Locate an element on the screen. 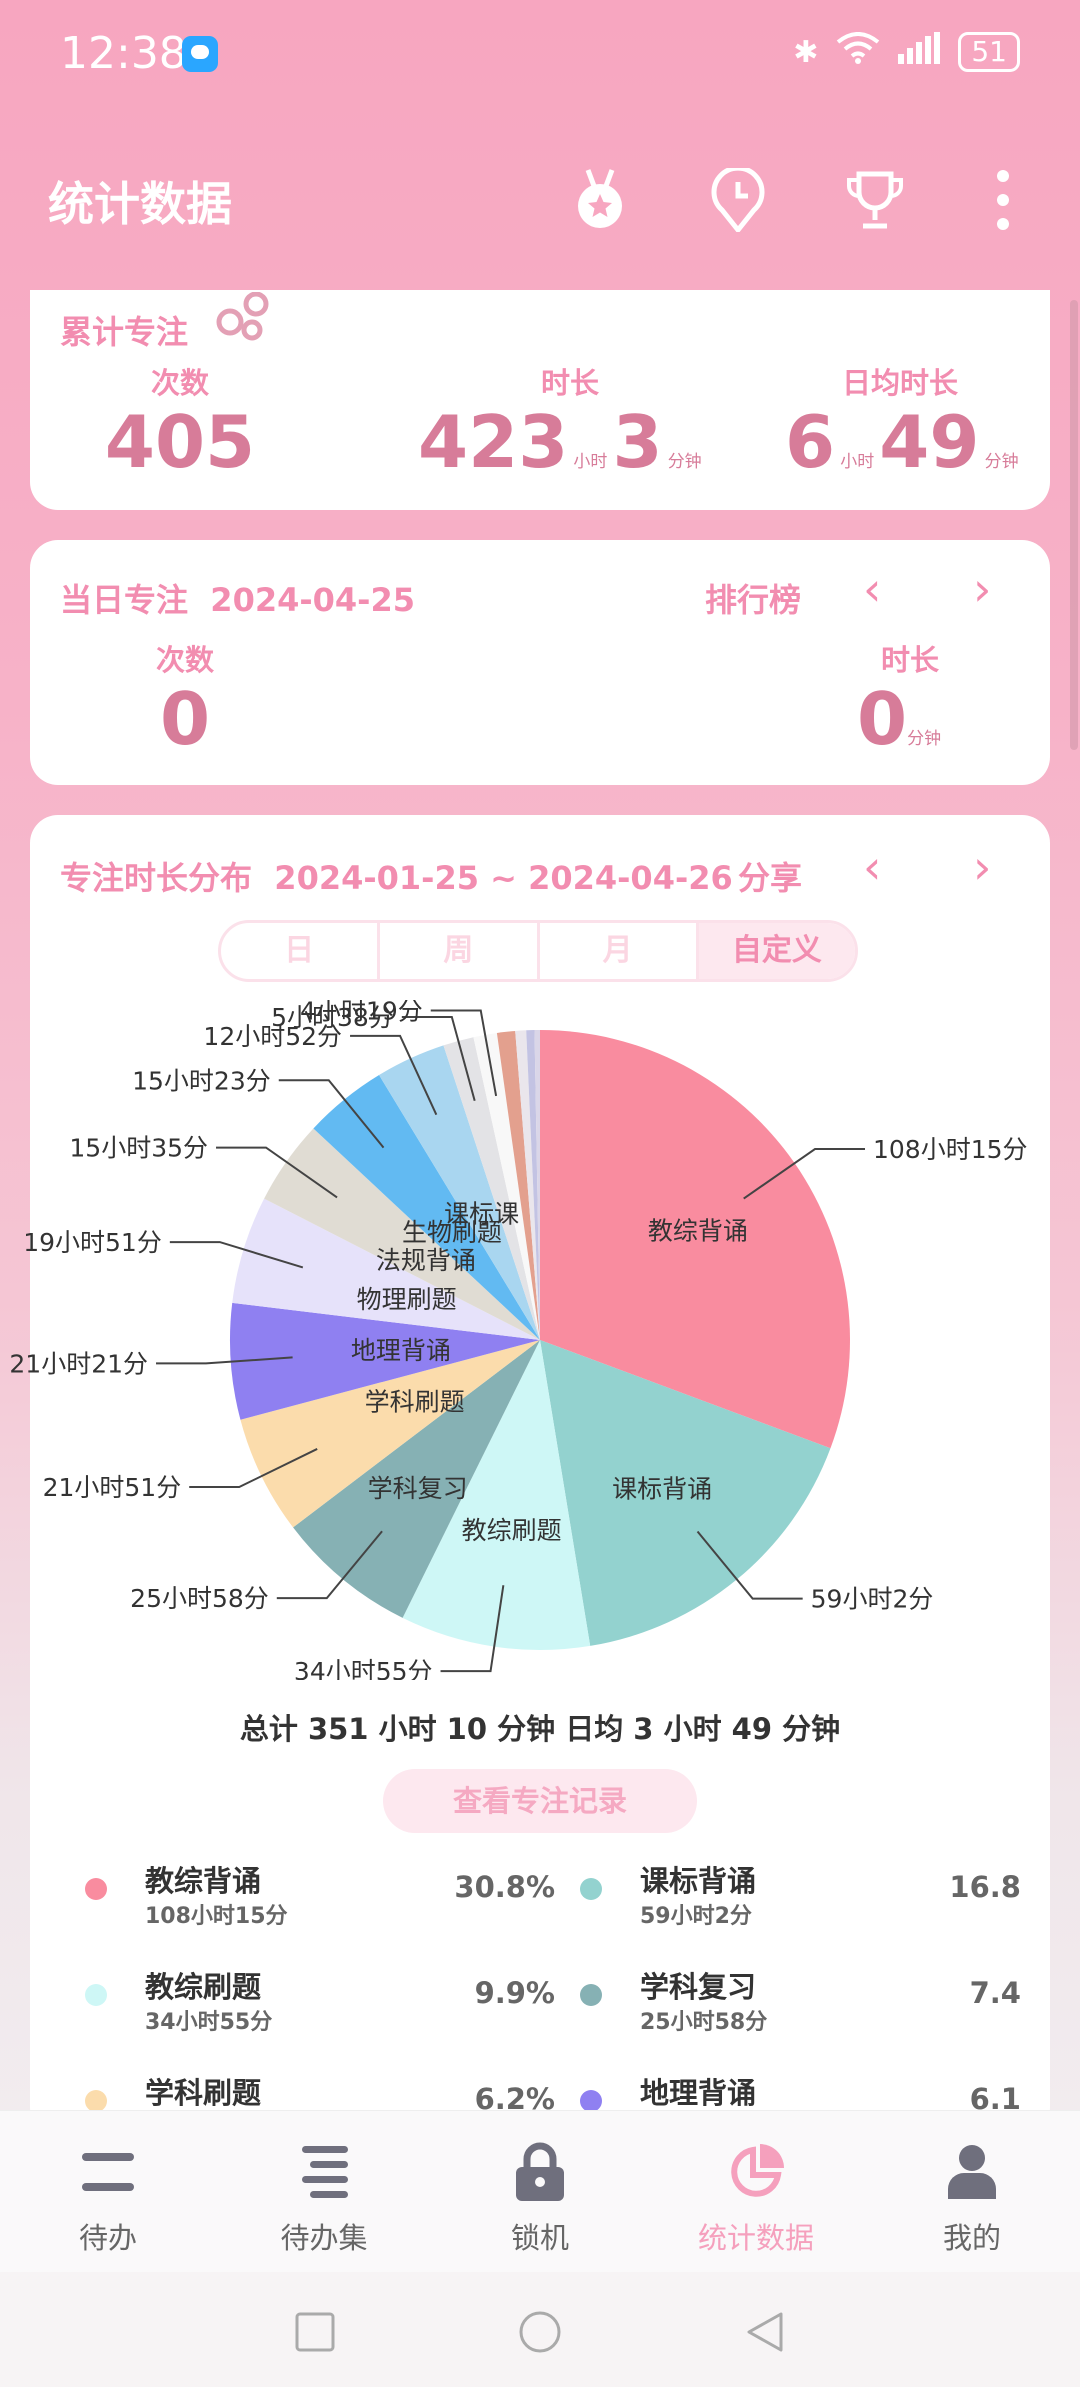 Image resolution: width=1080 pixels, height=2387 pixels. pie-slice-value-label: 4小时19分 is located at coordinates (361, 1012).